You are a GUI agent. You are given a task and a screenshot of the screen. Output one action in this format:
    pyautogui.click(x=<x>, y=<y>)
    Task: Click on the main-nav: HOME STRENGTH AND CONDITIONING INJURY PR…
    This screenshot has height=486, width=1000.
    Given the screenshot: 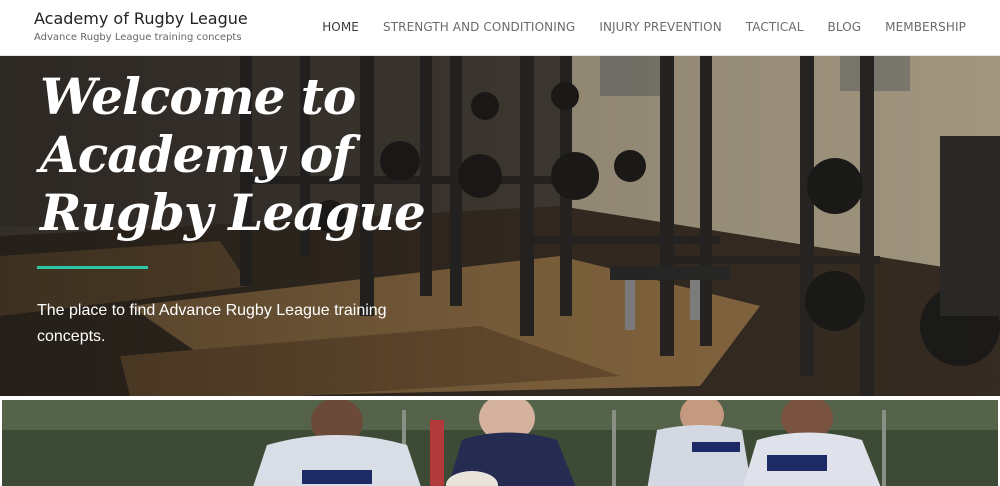 What is the action you would take?
    pyautogui.click(x=644, y=27)
    